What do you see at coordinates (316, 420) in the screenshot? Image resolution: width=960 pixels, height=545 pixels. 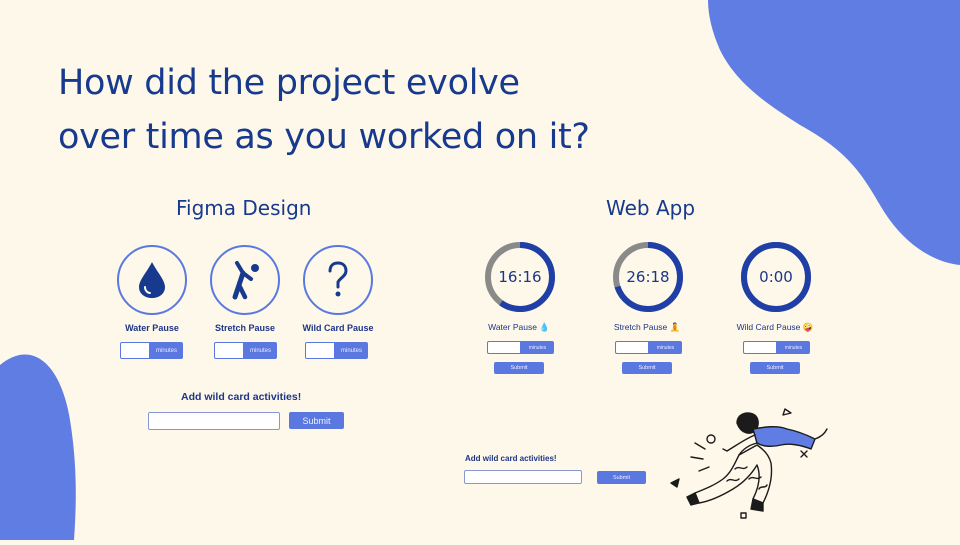 I see `figma-submit-button: Submit` at bounding box center [316, 420].